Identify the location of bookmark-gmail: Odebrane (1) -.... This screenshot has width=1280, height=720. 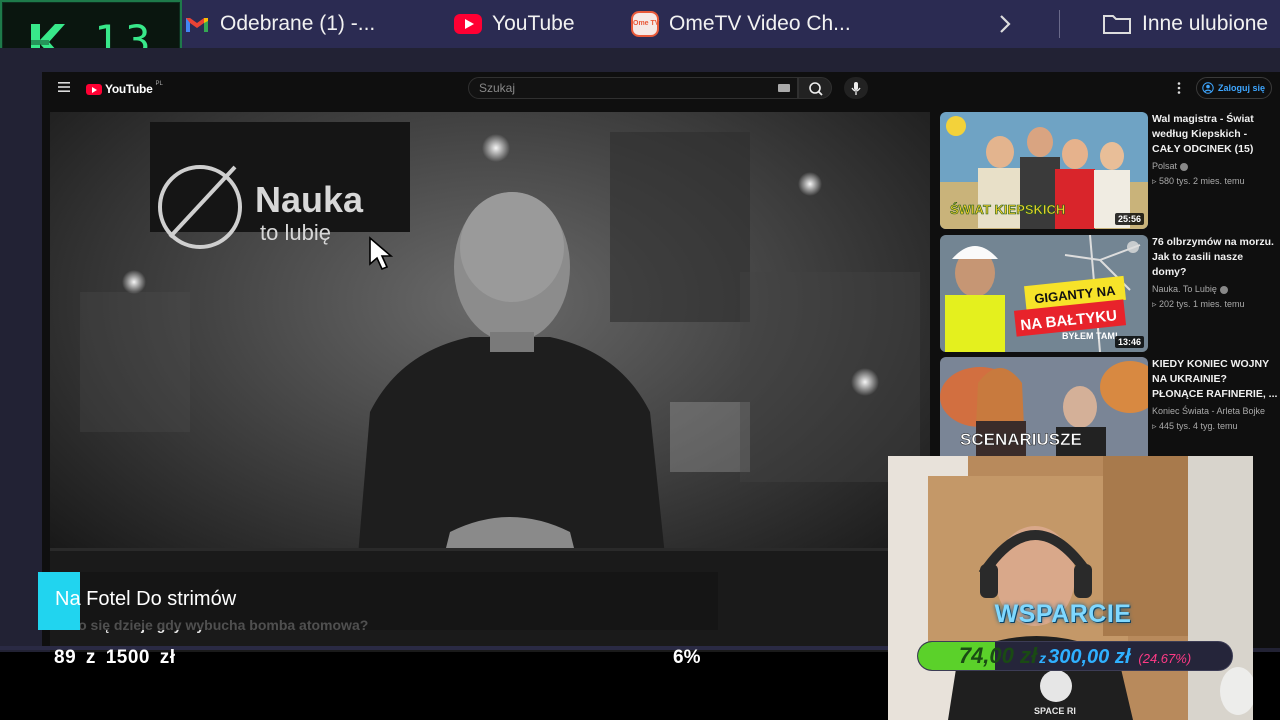
(279, 24).